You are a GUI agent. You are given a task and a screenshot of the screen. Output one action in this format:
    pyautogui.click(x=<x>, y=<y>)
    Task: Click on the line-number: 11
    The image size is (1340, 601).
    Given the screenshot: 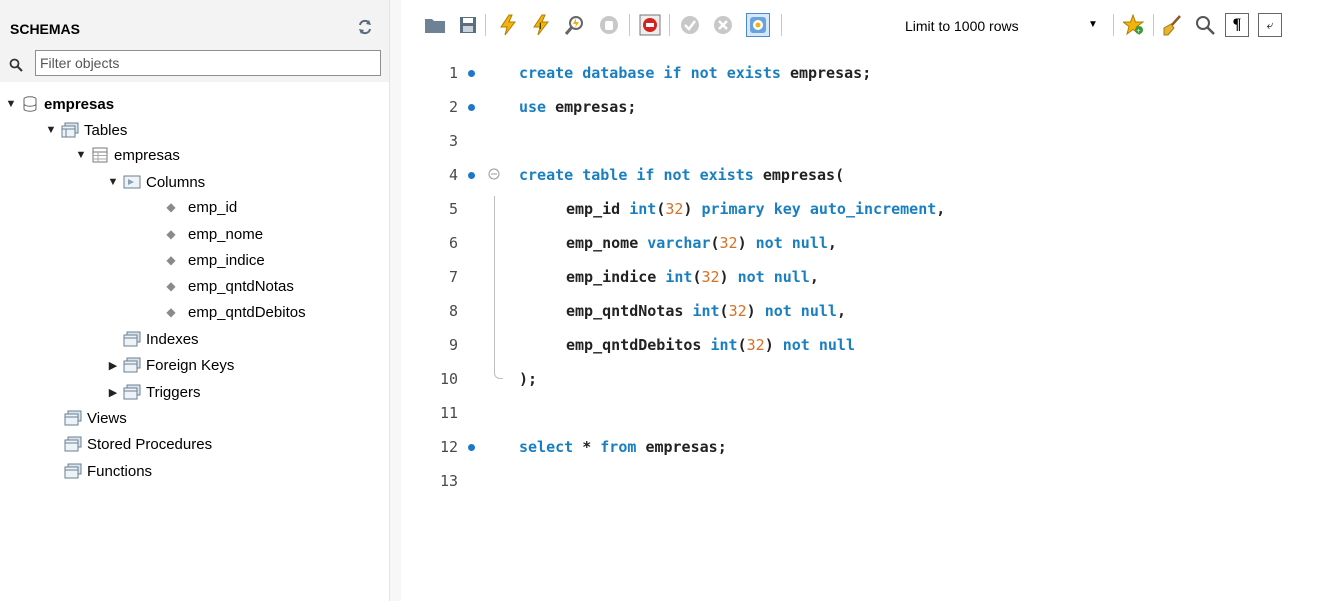 What is the action you would take?
    pyautogui.click(x=448, y=413)
    